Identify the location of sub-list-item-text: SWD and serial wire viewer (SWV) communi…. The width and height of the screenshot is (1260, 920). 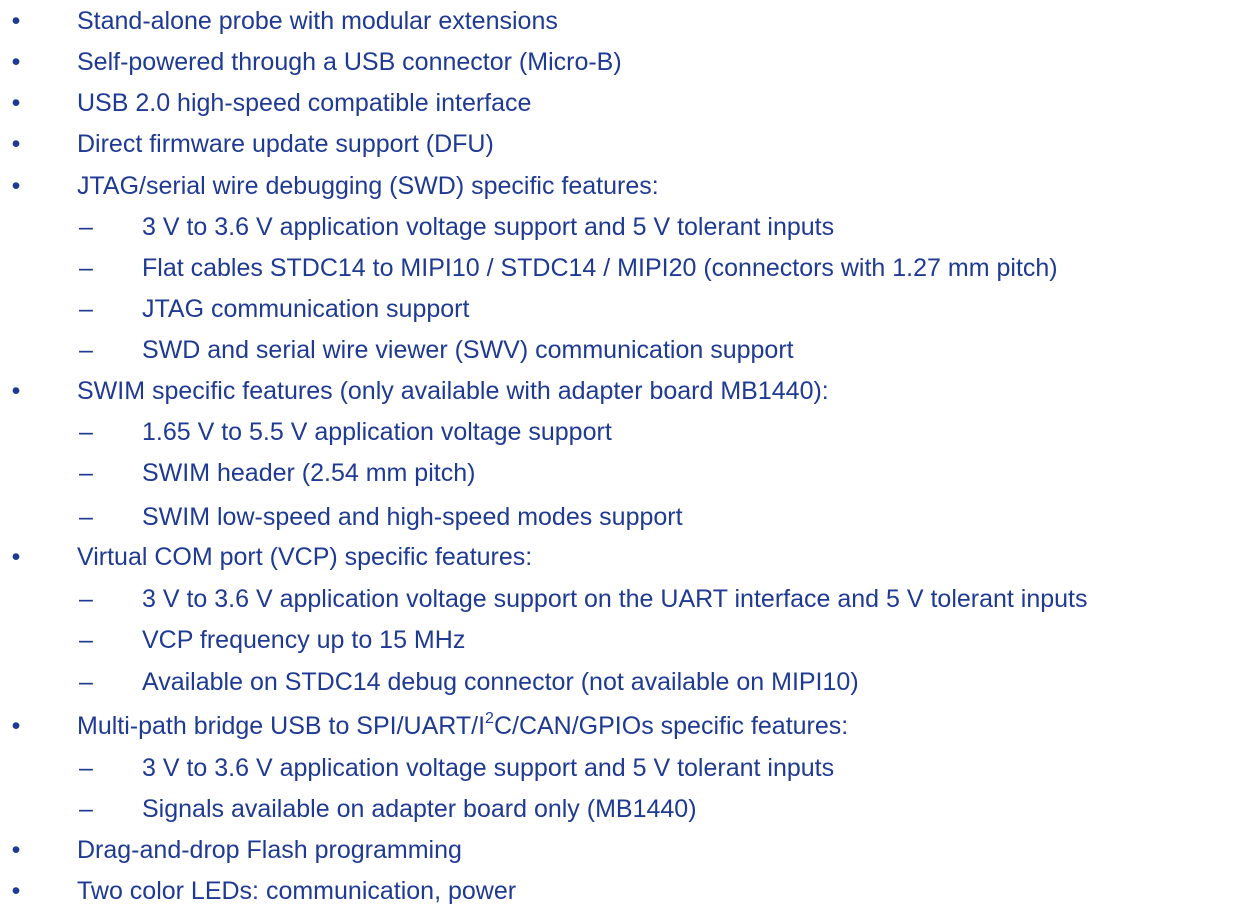
(468, 350).